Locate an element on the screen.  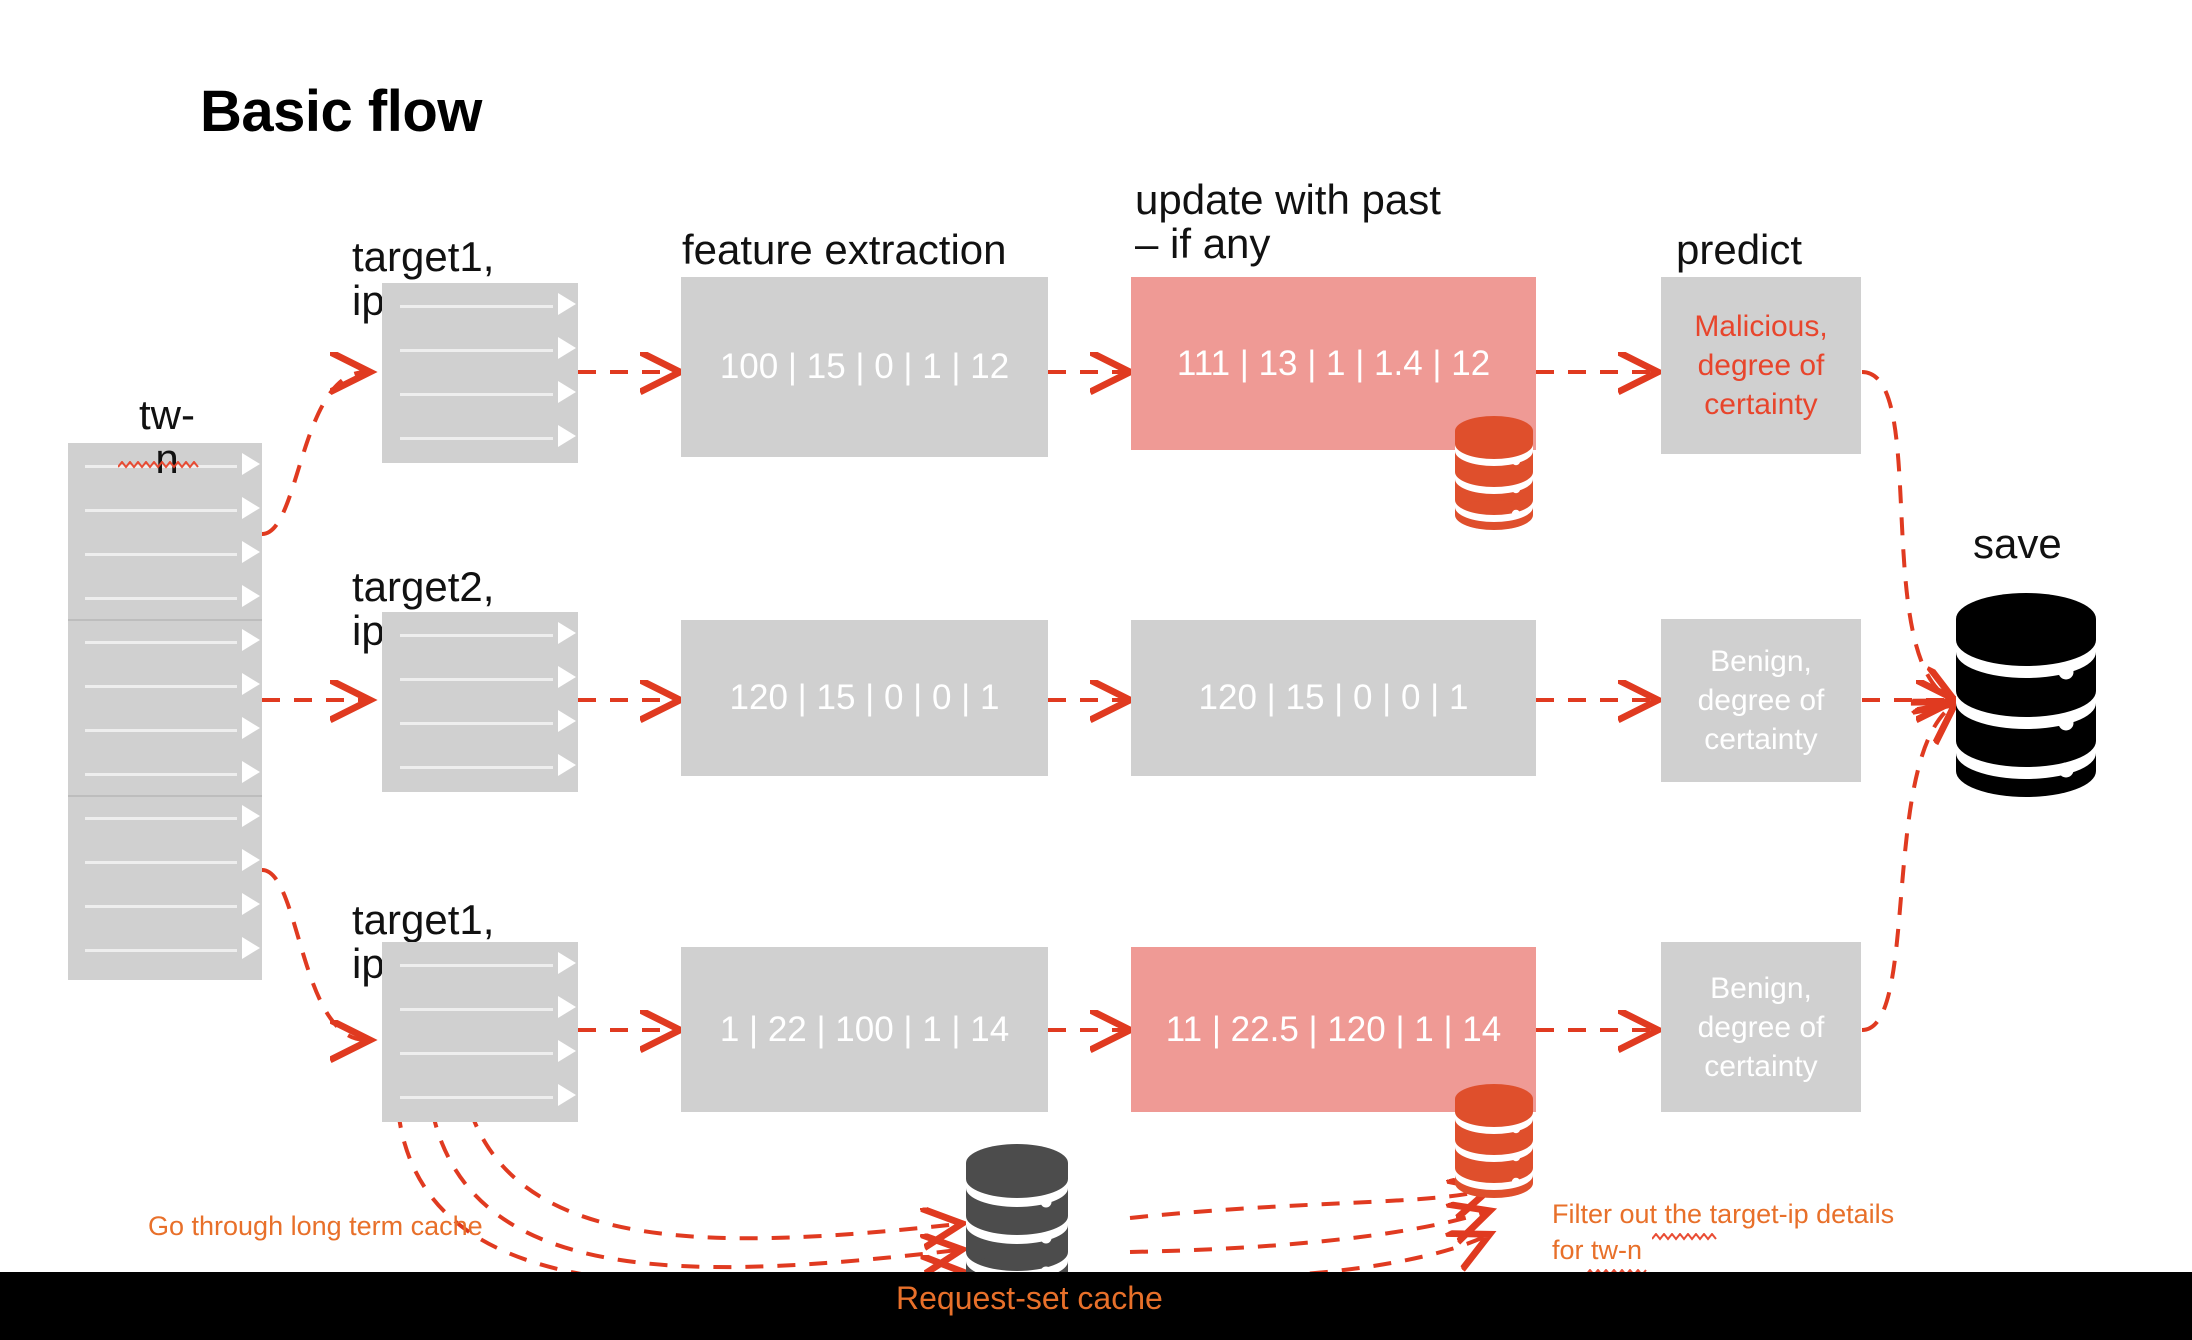
target-stack-row1 is located at coordinates (480, 373).